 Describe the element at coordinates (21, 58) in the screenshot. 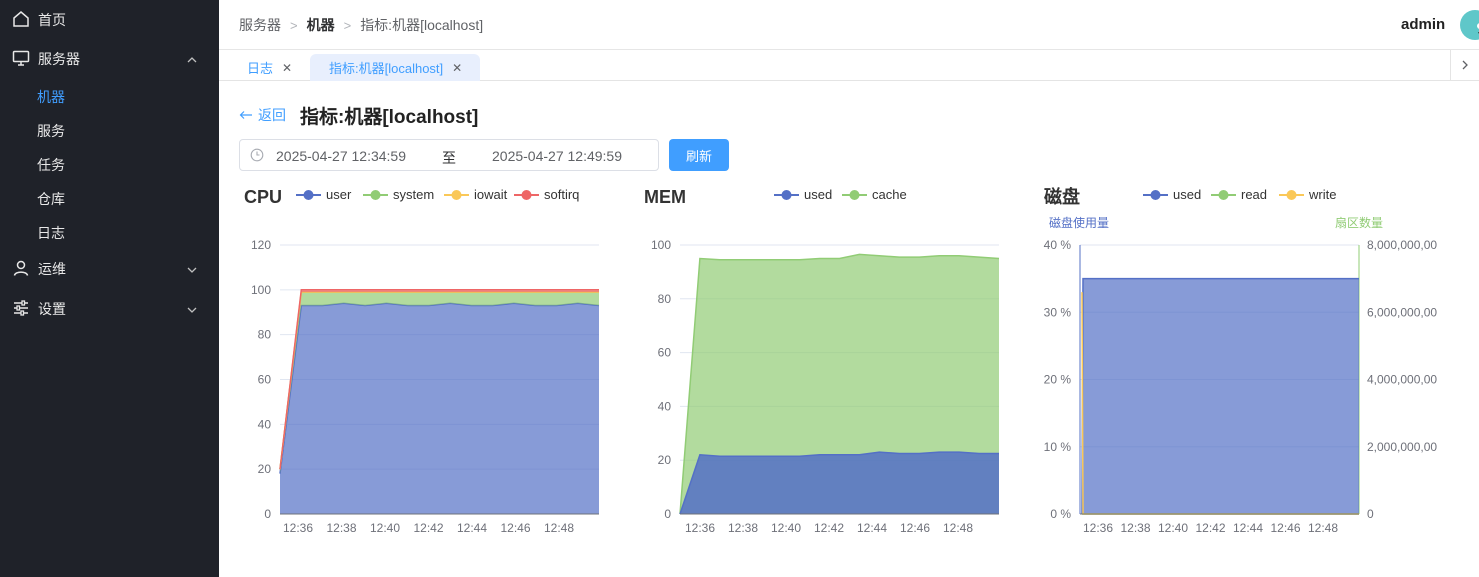

I see `monitor-icon` at that location.